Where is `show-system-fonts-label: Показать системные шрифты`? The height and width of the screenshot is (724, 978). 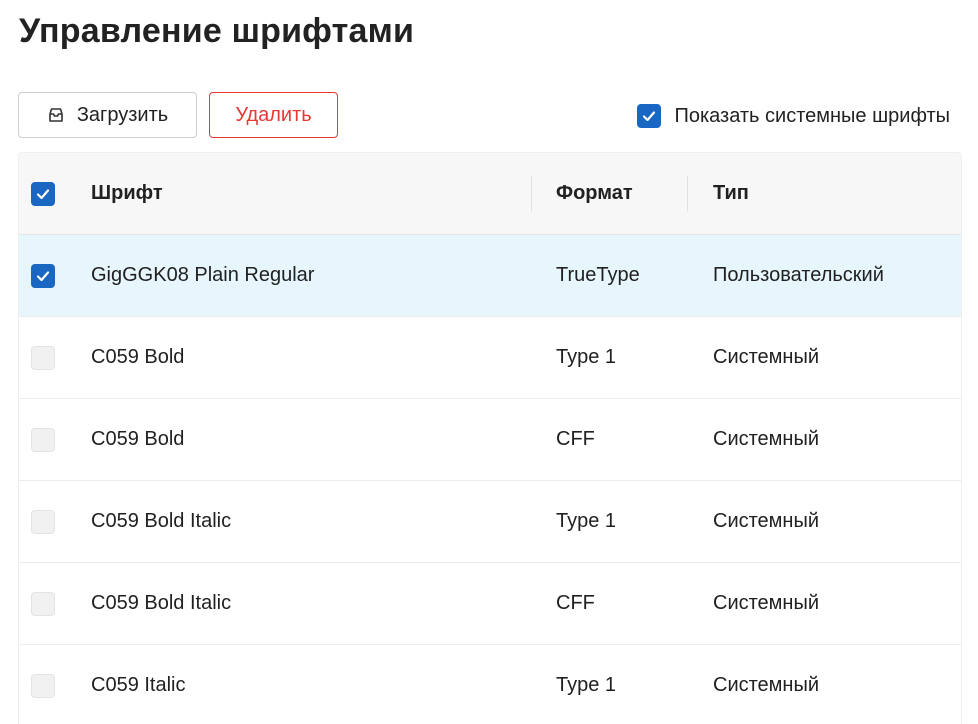 show-system-fonts-label: Показать системные шрифты is located at coordinates (812, 115).